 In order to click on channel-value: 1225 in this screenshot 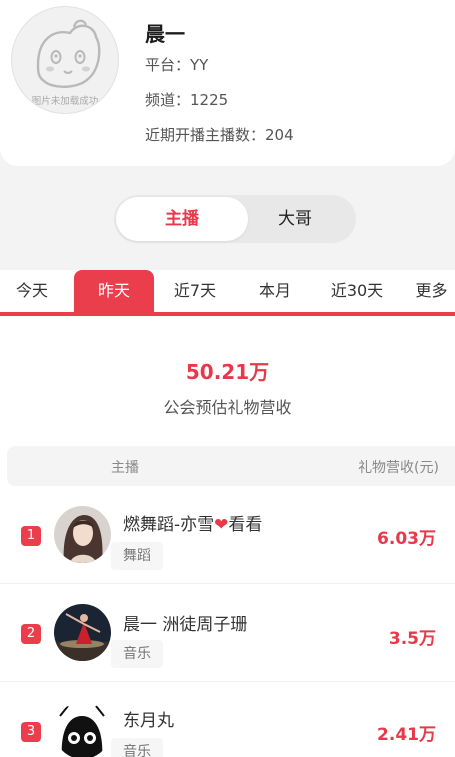, I will do `click(209, 100)`.